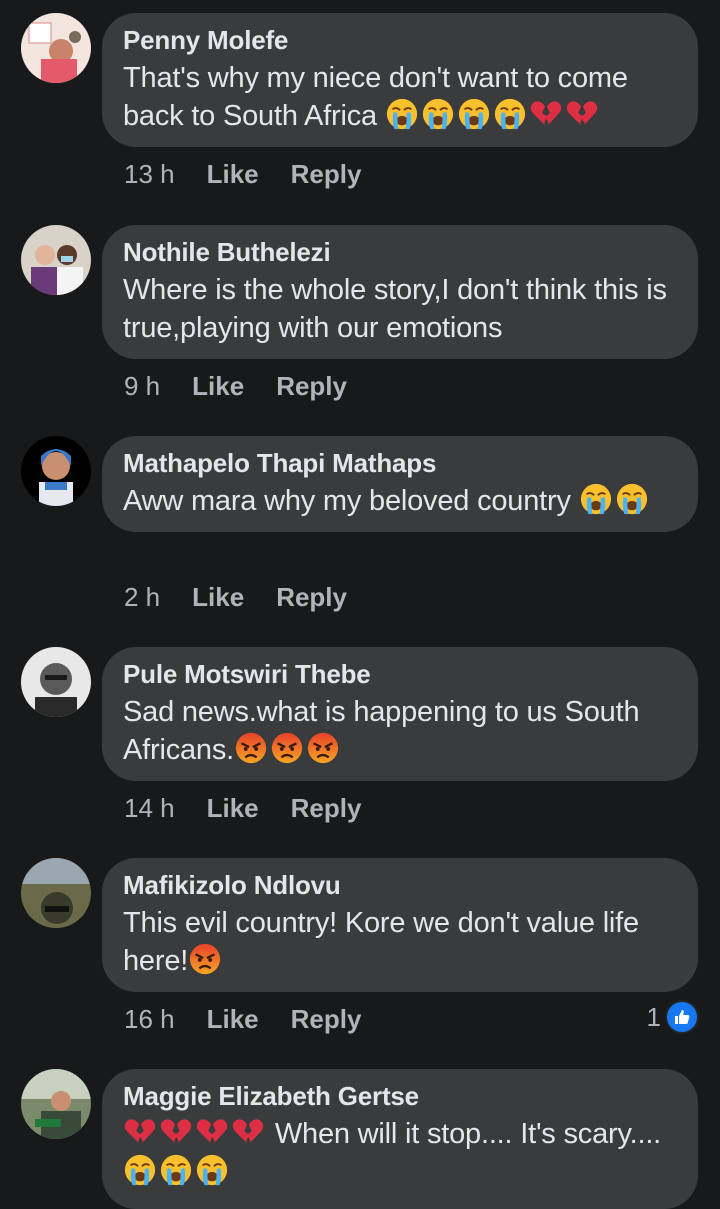 Image resolution: width=720 pixels, height=1209 pixels. I want to click on comment-actions: 13 h Like Reply, so click(258, 174).